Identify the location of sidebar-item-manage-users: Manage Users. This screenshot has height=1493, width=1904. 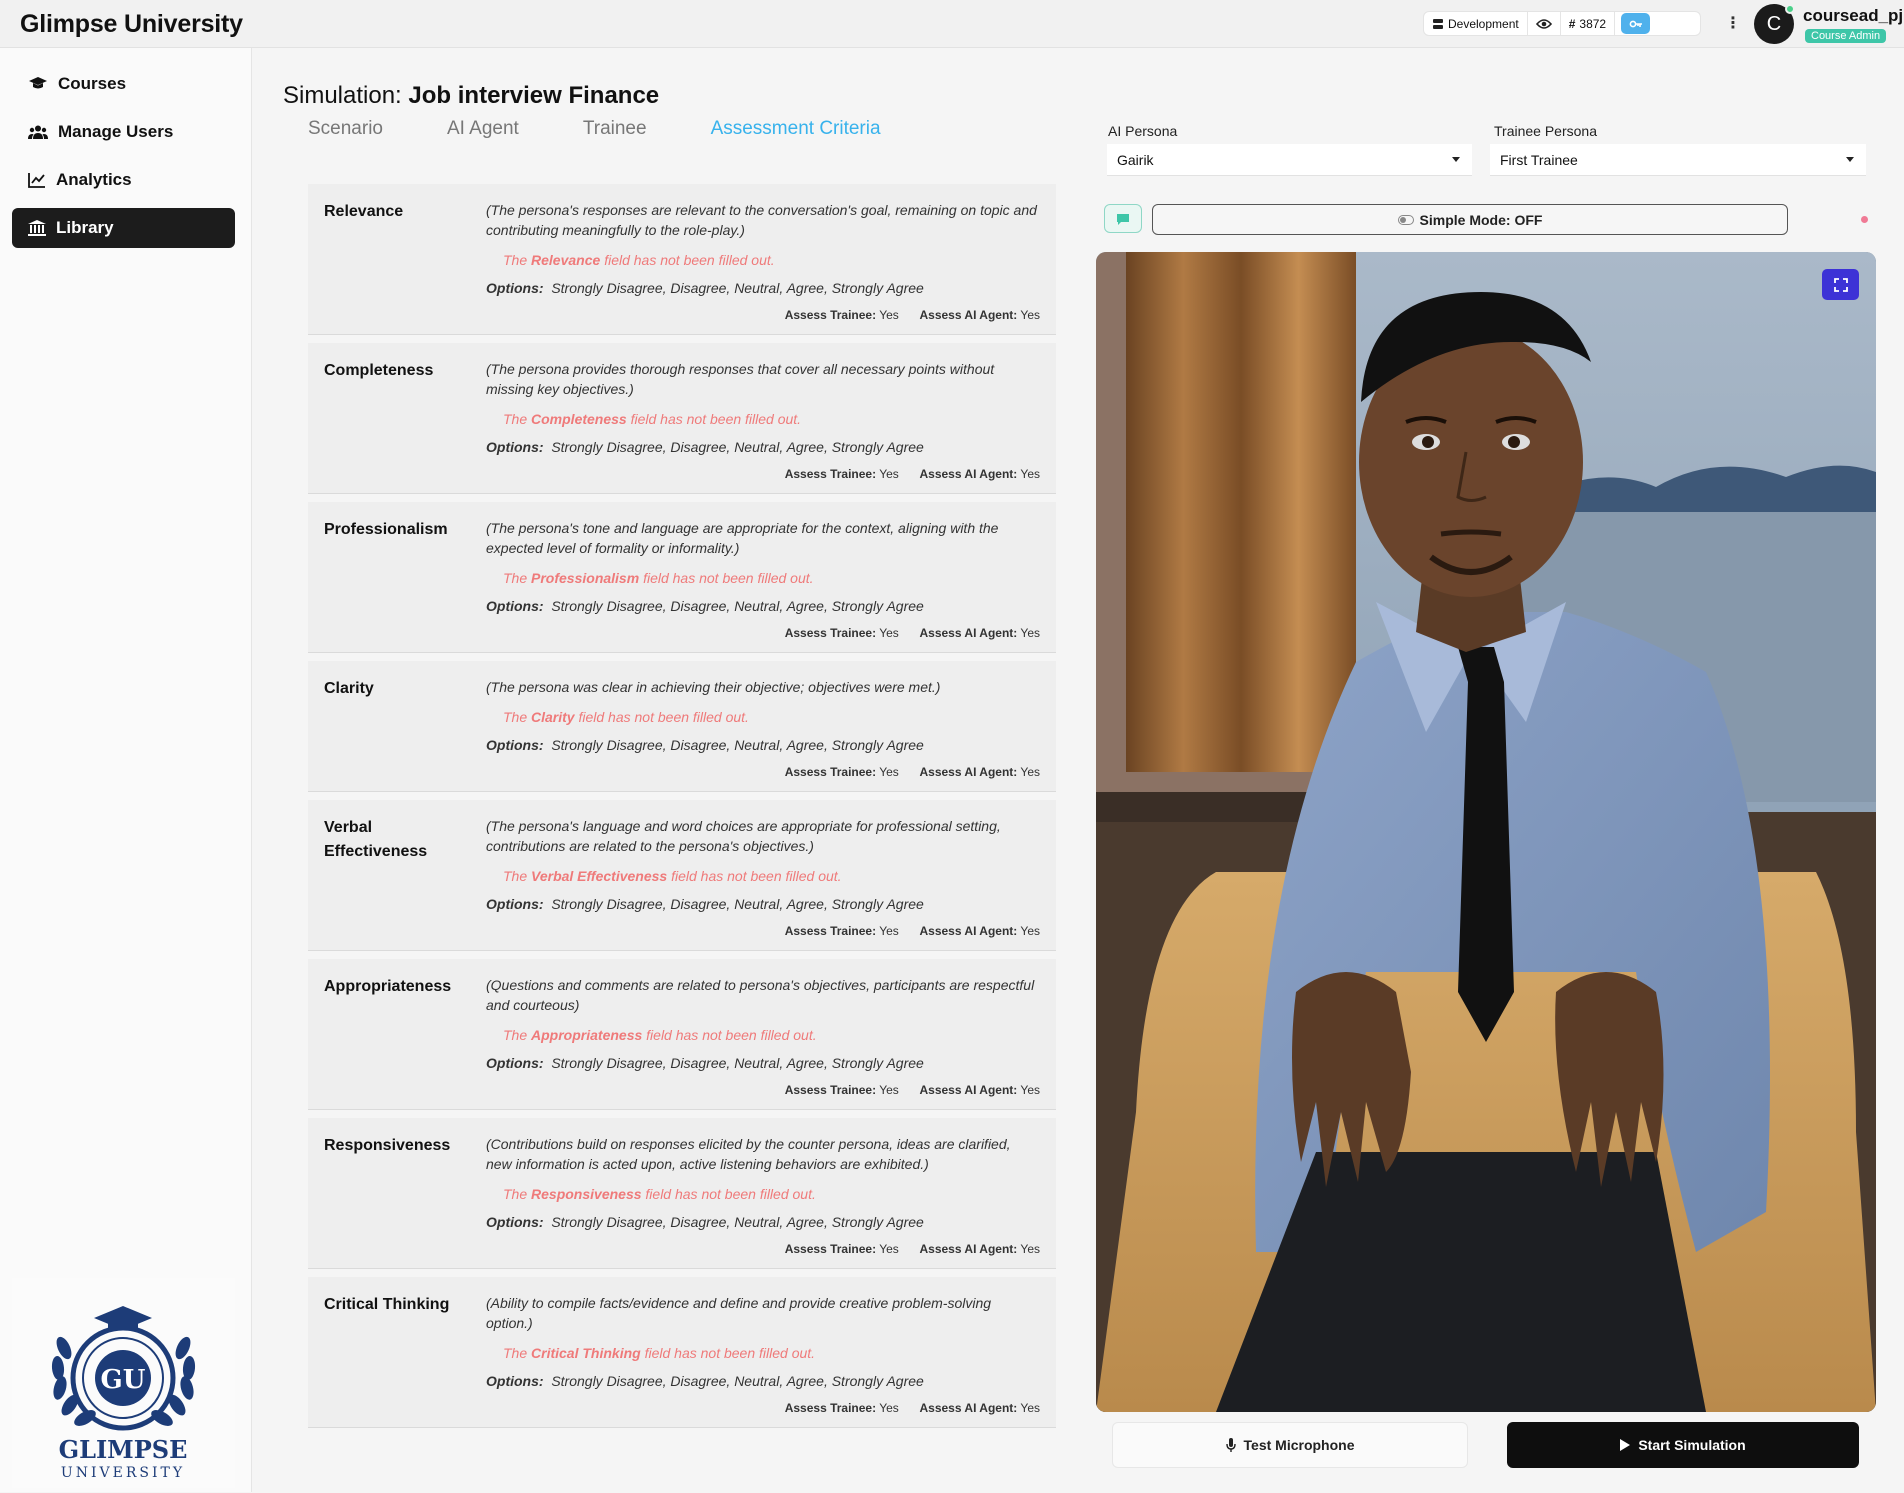
(123, 132).